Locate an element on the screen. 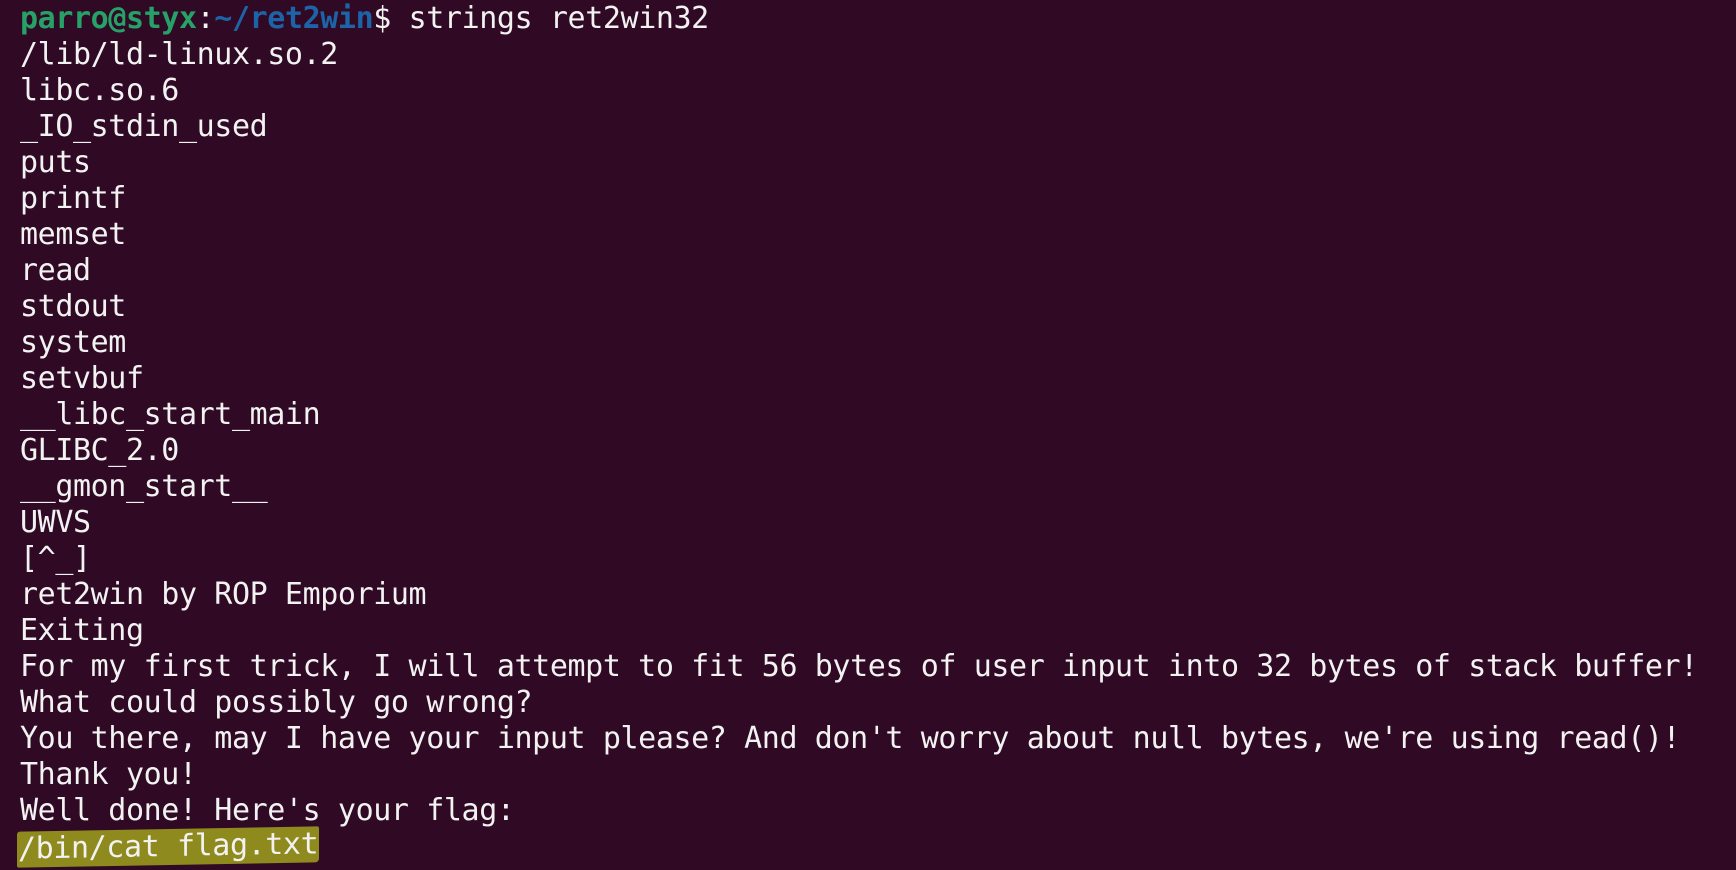 This screenshot has width=1736, height=870. output-line: puts is located at coordinates (55, 162).